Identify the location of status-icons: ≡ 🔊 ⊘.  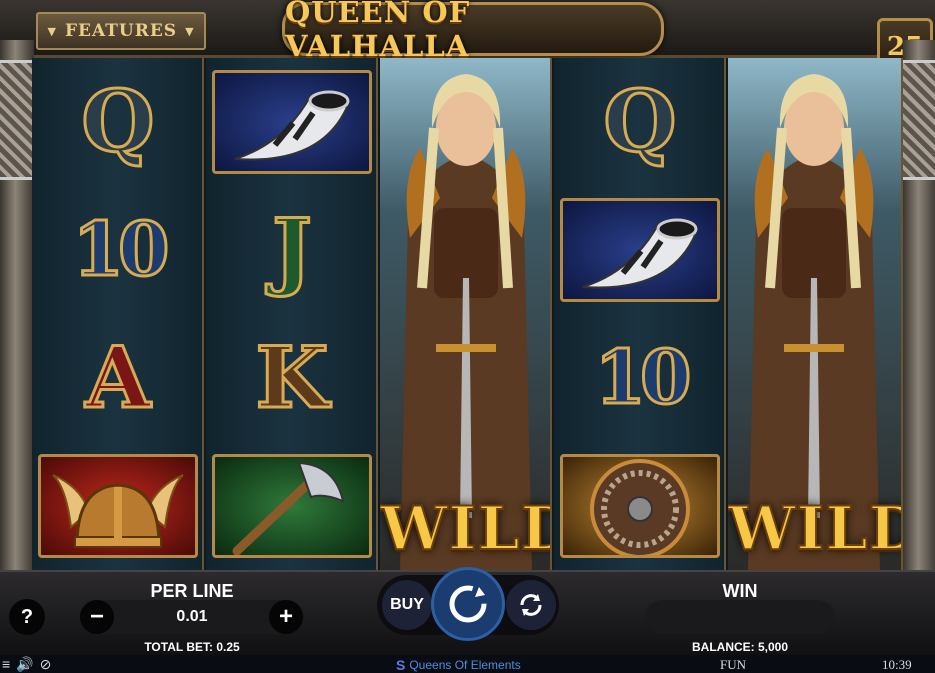
(26, 664).